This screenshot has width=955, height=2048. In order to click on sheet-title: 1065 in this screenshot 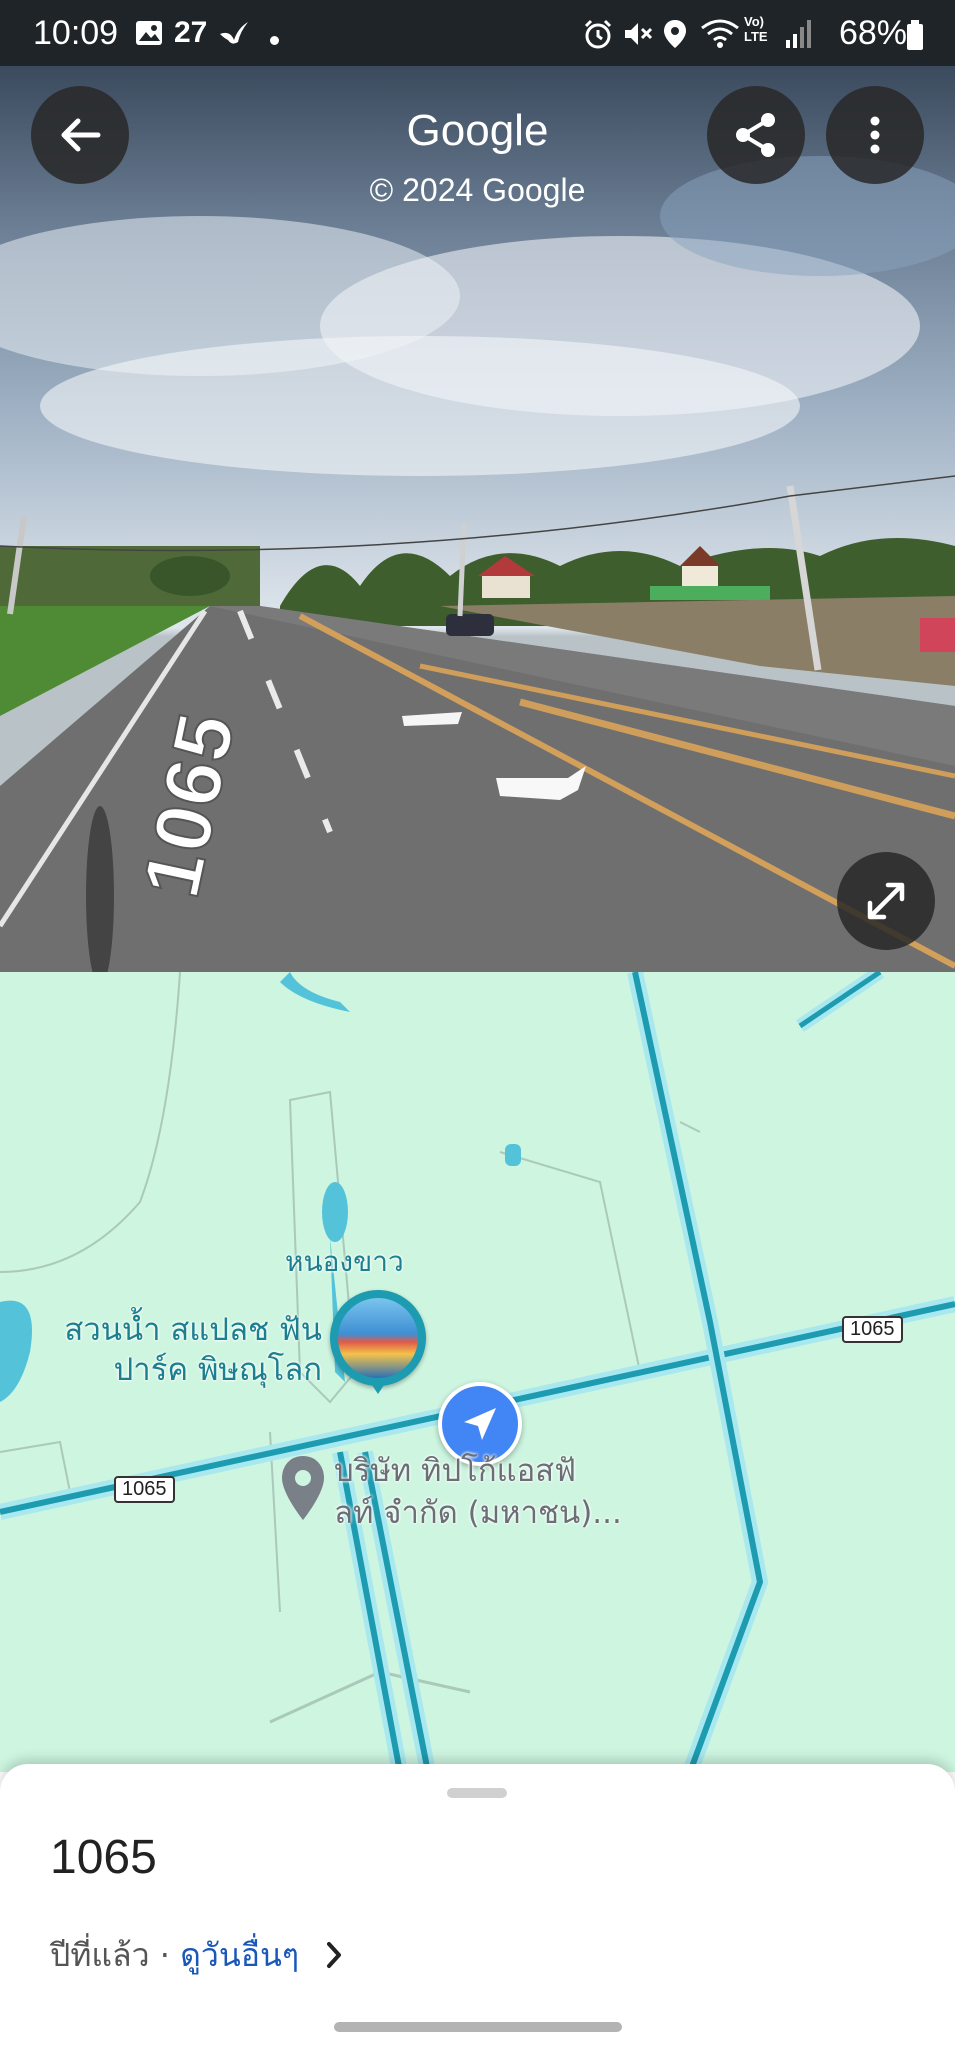, I will do `click(103, 1857)`.